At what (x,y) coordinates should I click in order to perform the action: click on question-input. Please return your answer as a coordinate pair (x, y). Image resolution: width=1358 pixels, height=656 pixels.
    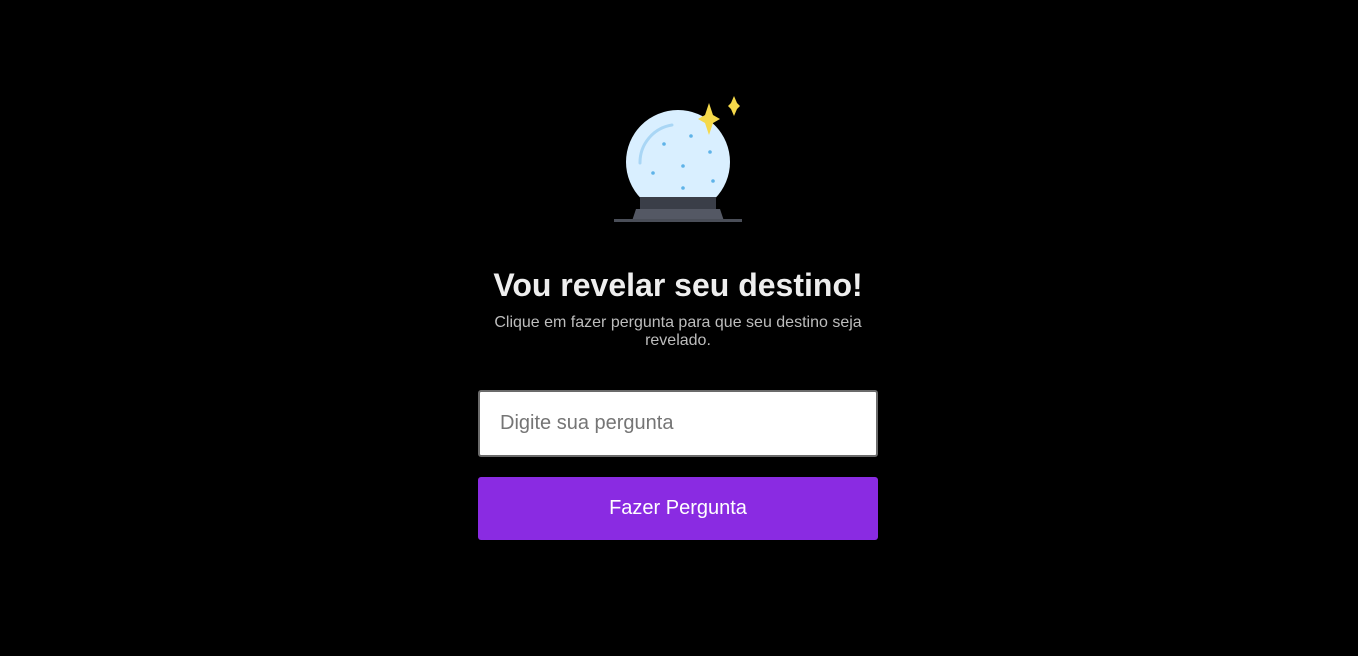
    Looking at the image, I should click on (678, 423).